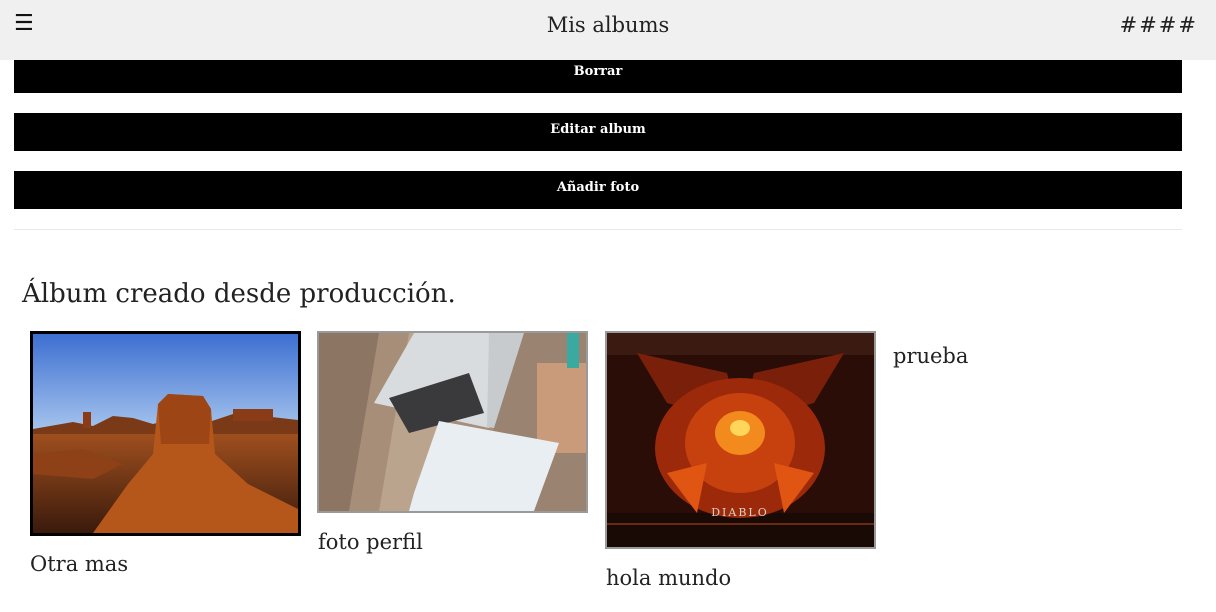 The height and width of the screenshot is (612, 1216). What do you see at coordinates (239, 294) in the screenshot?
I see `album-title: Álbum creado desde producción.` at bounding box center [239, 294].